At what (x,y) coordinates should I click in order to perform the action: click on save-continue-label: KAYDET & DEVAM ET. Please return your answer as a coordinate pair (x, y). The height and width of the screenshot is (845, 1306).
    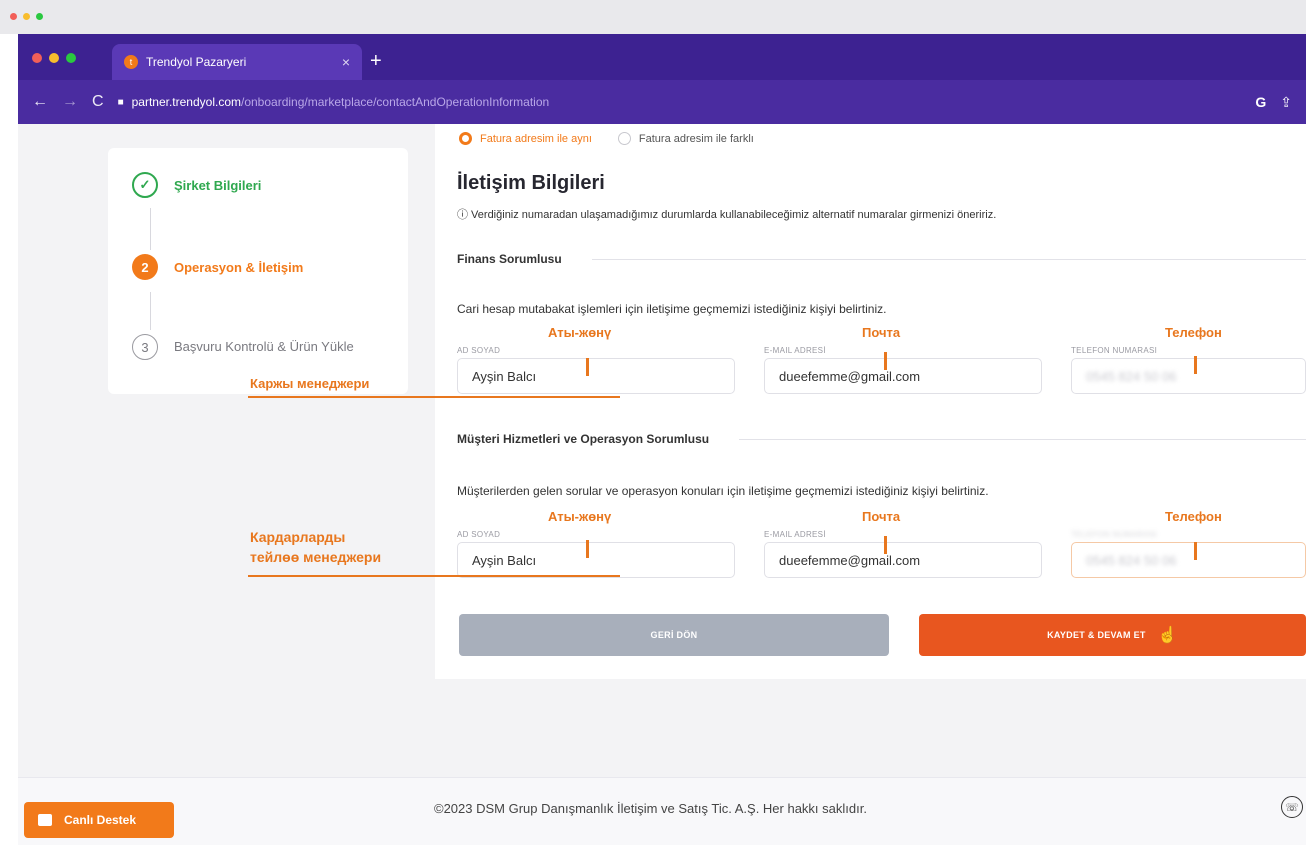
    Looking at the image, I should click on (1096, 635).